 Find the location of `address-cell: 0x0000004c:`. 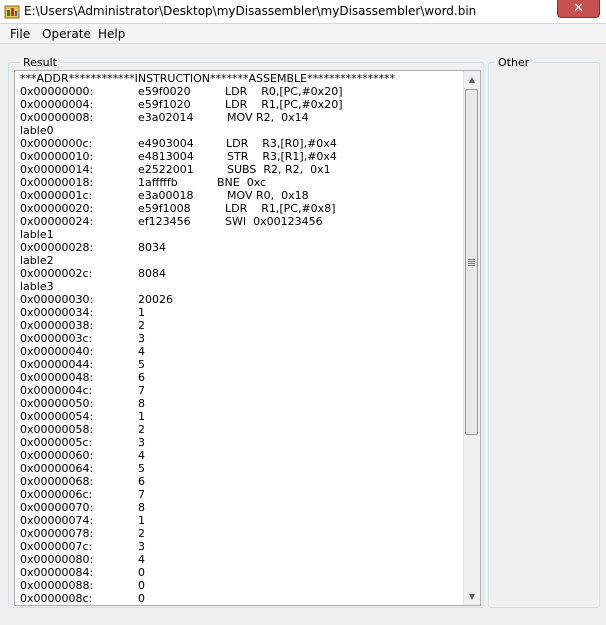

address-cell: 0x0000004c: is located at coordinates (56, 390).